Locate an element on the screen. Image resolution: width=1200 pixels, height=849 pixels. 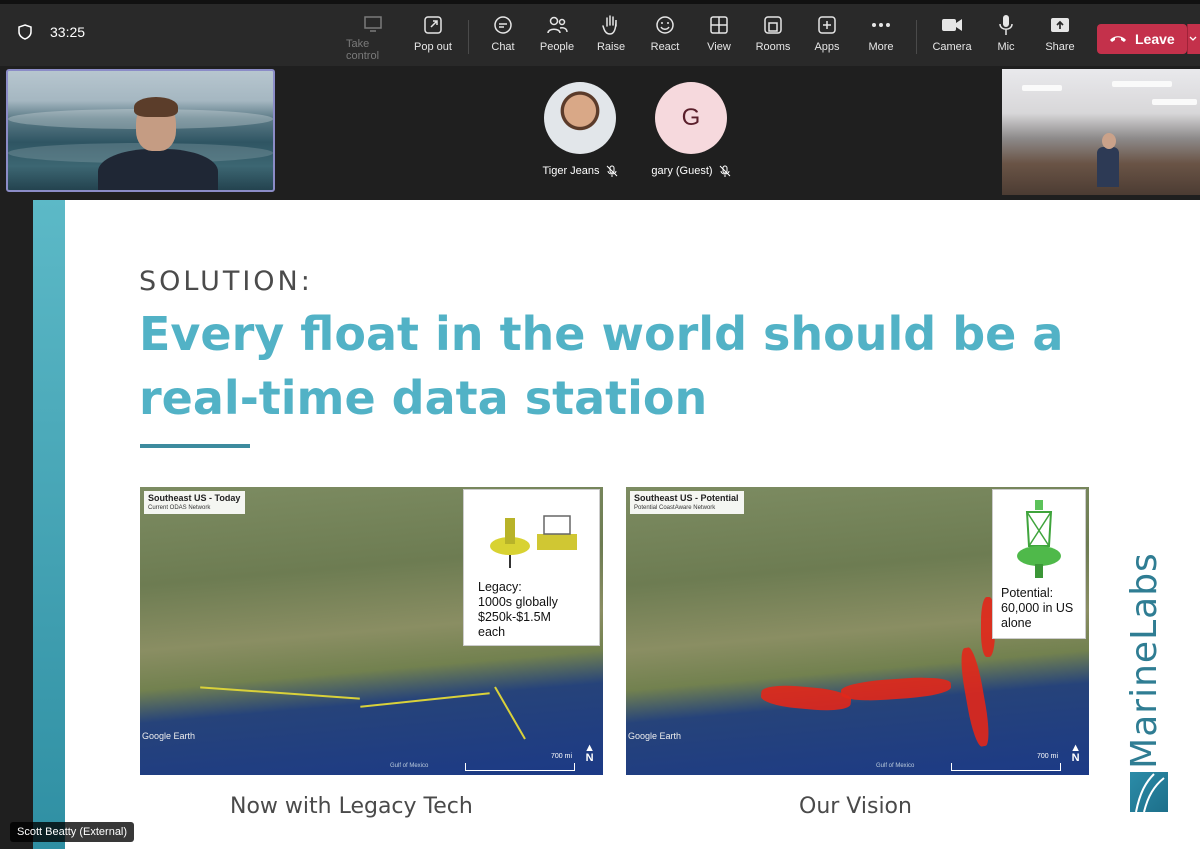
card-line: Legacy: is located at coordinates (500, 587).